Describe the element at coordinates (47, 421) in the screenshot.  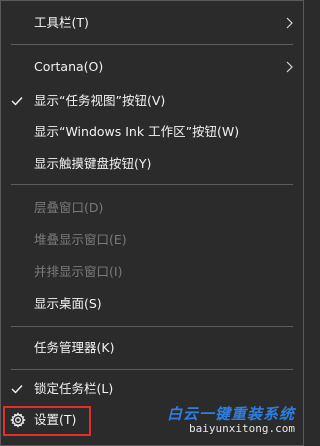
I see `settings-highlight-box` at that location.